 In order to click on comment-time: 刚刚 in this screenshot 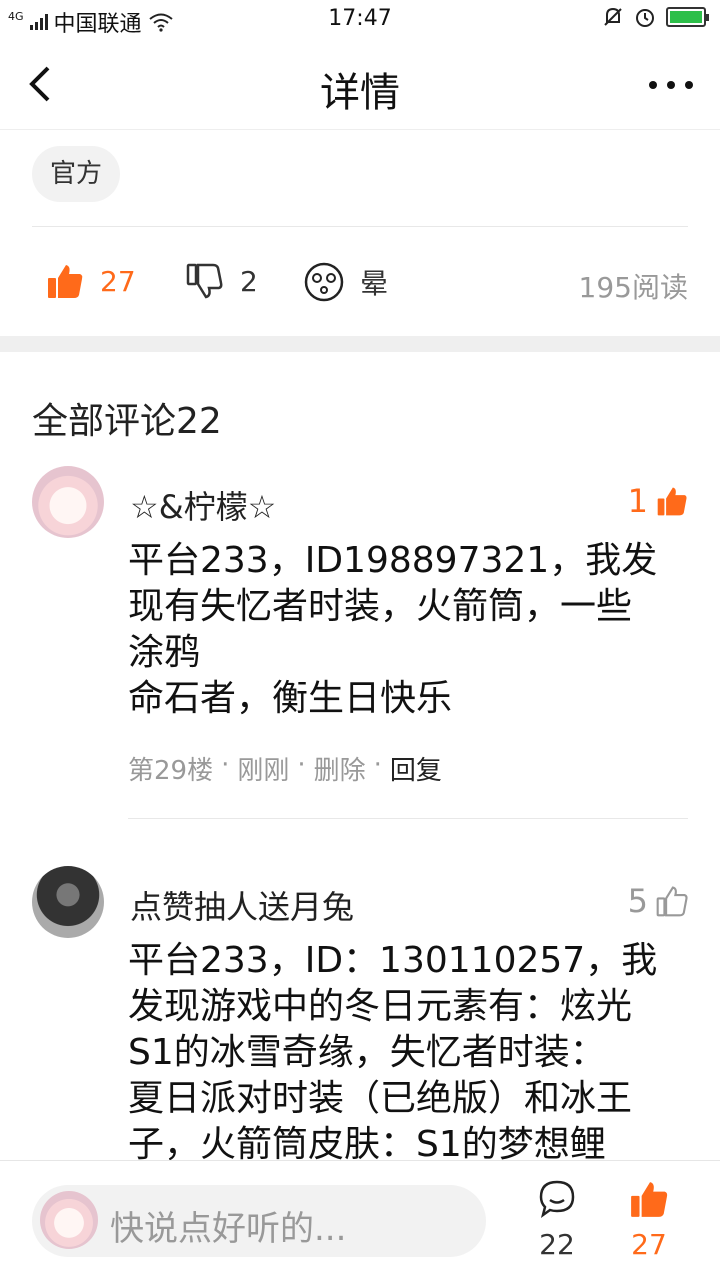, I will do `click(263, 771)`.